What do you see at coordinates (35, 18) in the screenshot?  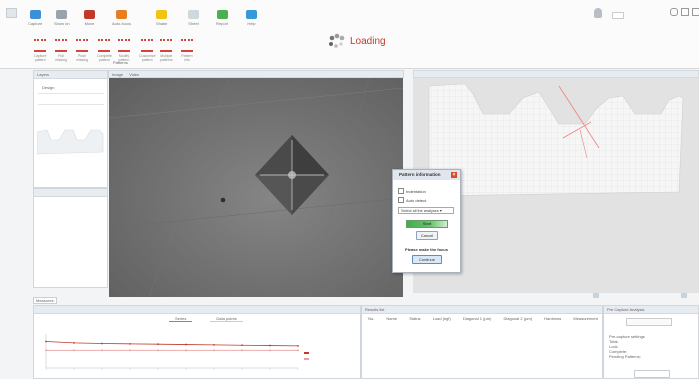 I see `ribbon-button-0: Capture` at bounding box center [35, 18].